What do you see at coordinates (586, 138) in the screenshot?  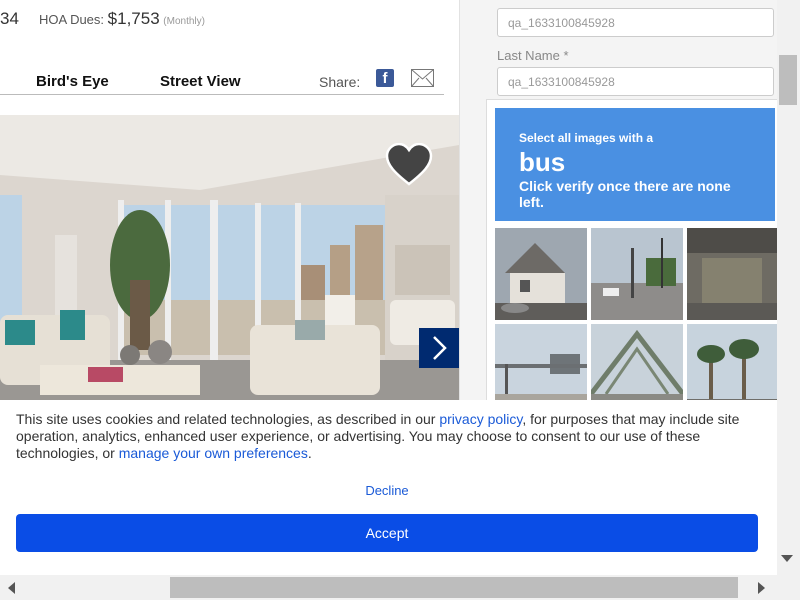 I see `captcha-instruction: Select all images with a` at bounding box center [586, 138].